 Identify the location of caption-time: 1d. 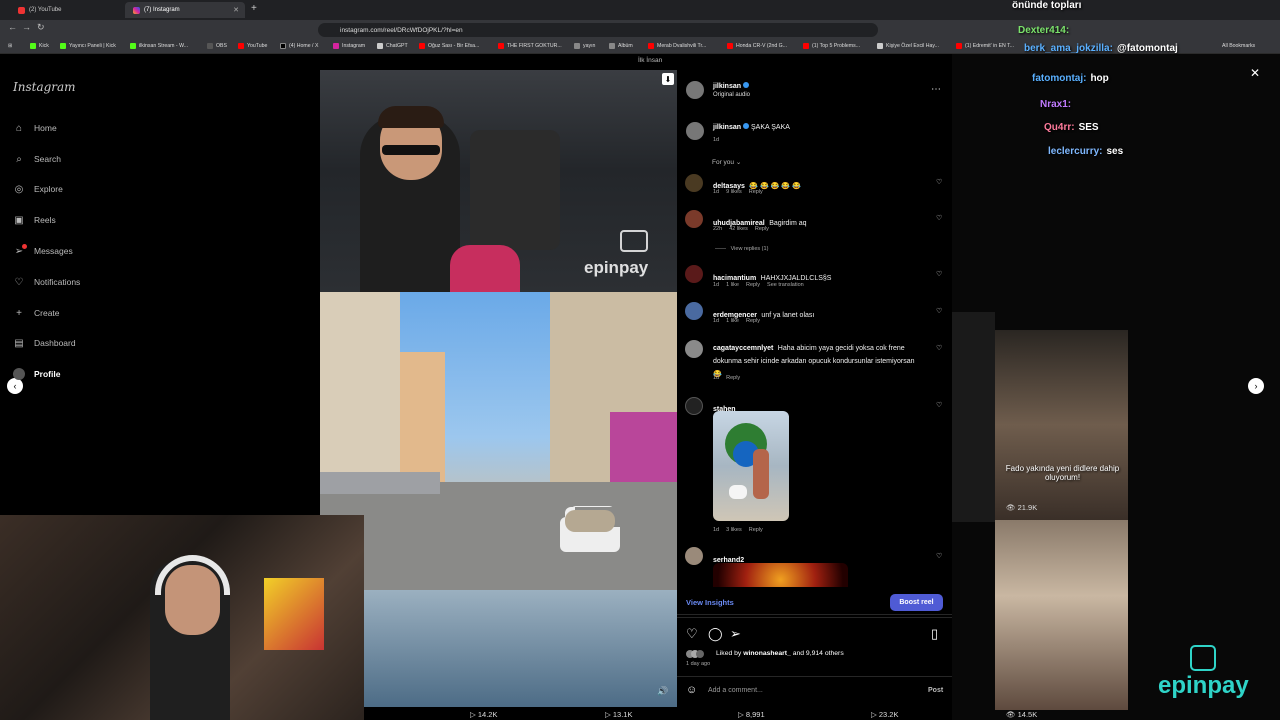
(716, 140).